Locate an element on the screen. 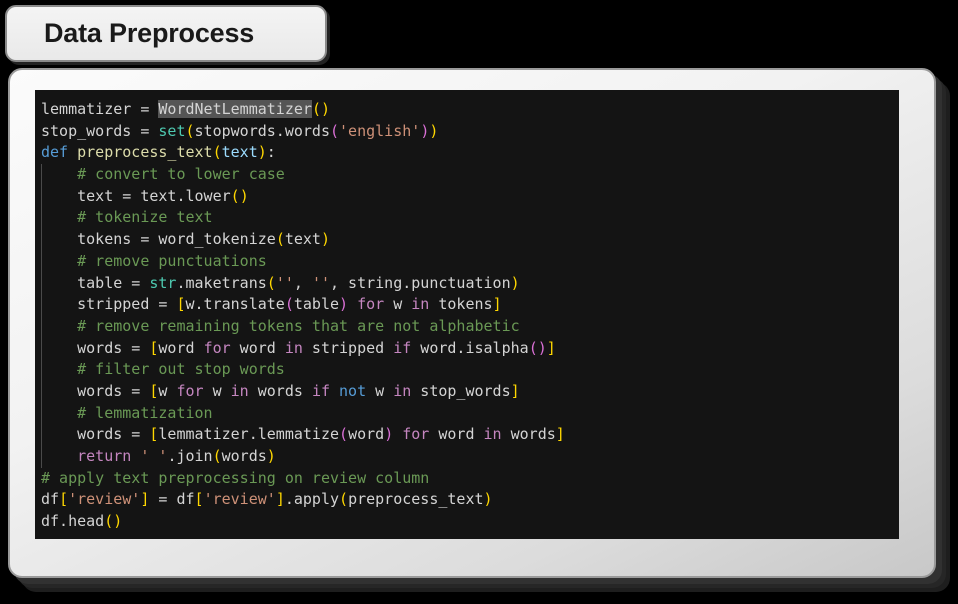 The height and width of the screenshot is (604, 958). code-token: .maketrans is located at coordinates (221, 282).